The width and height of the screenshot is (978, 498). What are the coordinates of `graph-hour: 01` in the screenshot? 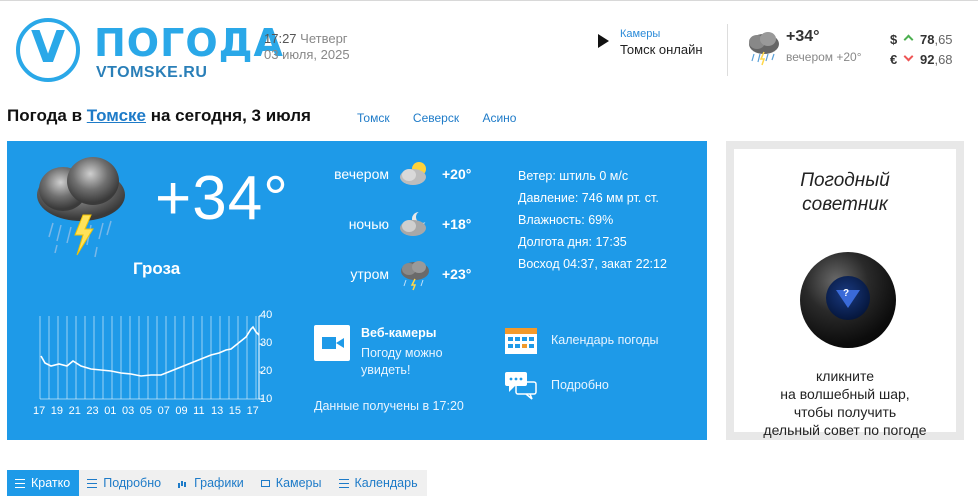 It's located at (110, 411).